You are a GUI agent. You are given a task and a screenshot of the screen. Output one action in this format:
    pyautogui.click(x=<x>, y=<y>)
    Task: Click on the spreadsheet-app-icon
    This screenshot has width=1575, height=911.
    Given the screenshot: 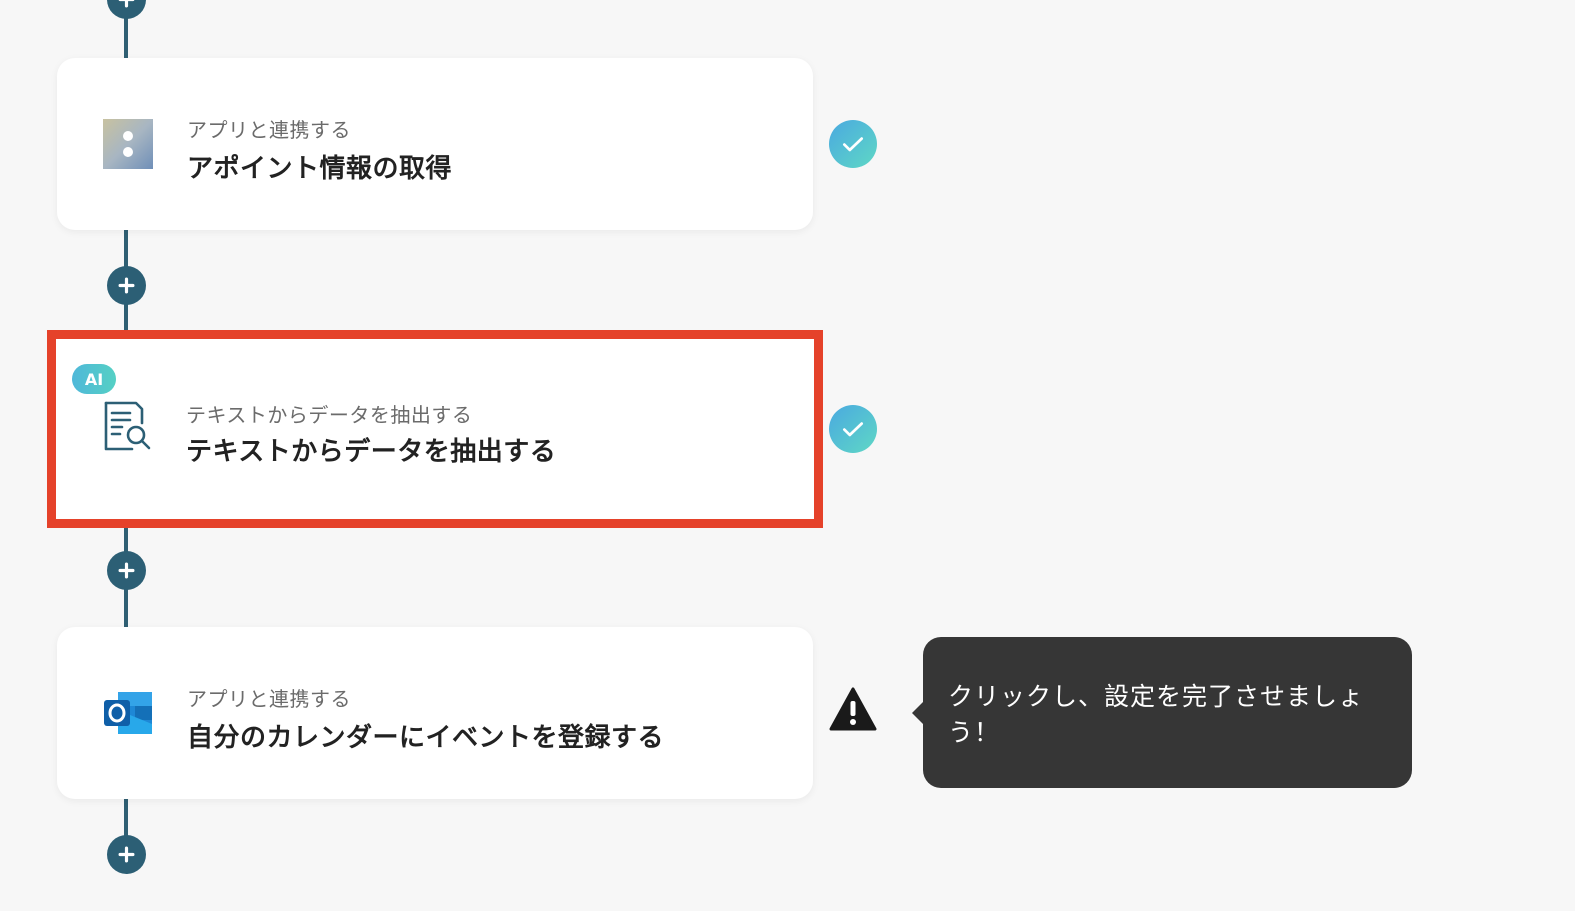 What is the action you would take?
    pyautogui.click(x=128, y=144)
    